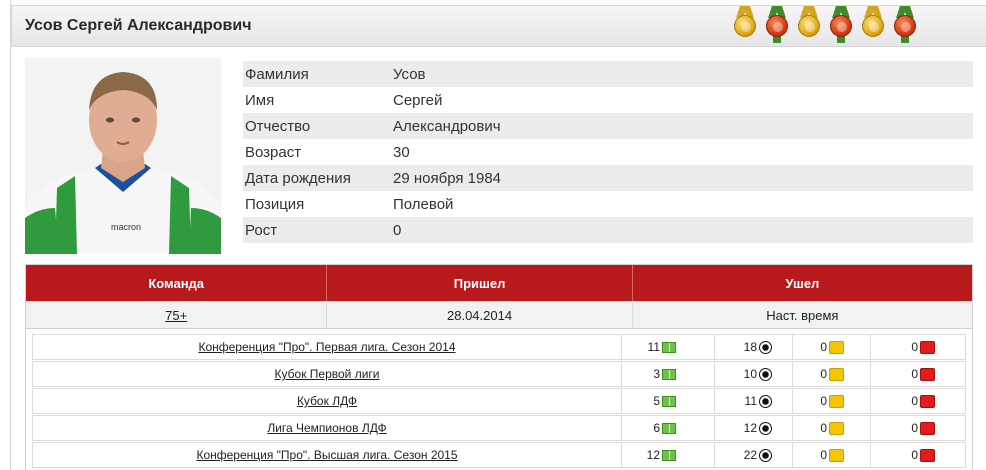 Image resolution: width=986 pixels, height=470 pixels. I want to click on games-count: 12, so click(653, 455).